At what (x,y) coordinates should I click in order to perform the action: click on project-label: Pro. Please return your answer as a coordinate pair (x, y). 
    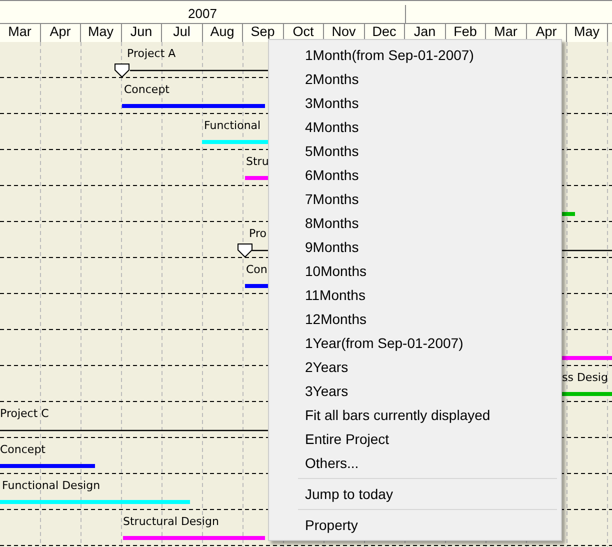
    Looking at the image, I should click on (257, 233).